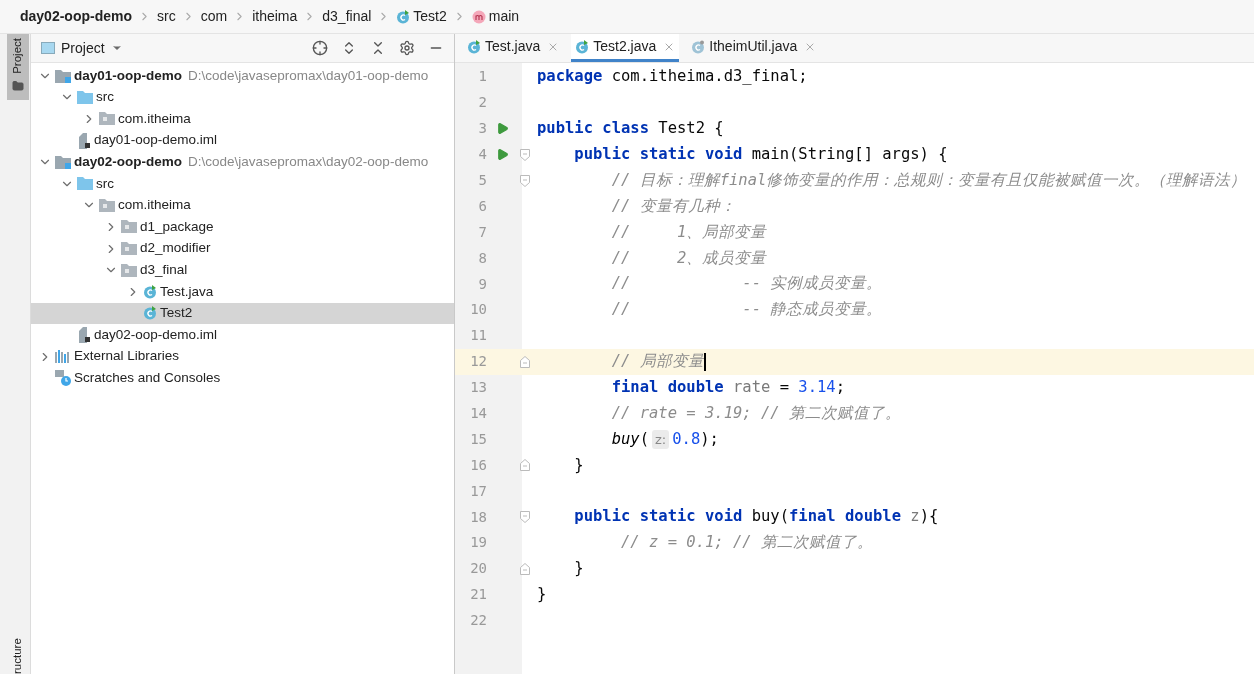  What do you see at coordinates (513, 48) in the screenshot?
I see `editor-tab: Test.java` at bounding box center [513, 48].